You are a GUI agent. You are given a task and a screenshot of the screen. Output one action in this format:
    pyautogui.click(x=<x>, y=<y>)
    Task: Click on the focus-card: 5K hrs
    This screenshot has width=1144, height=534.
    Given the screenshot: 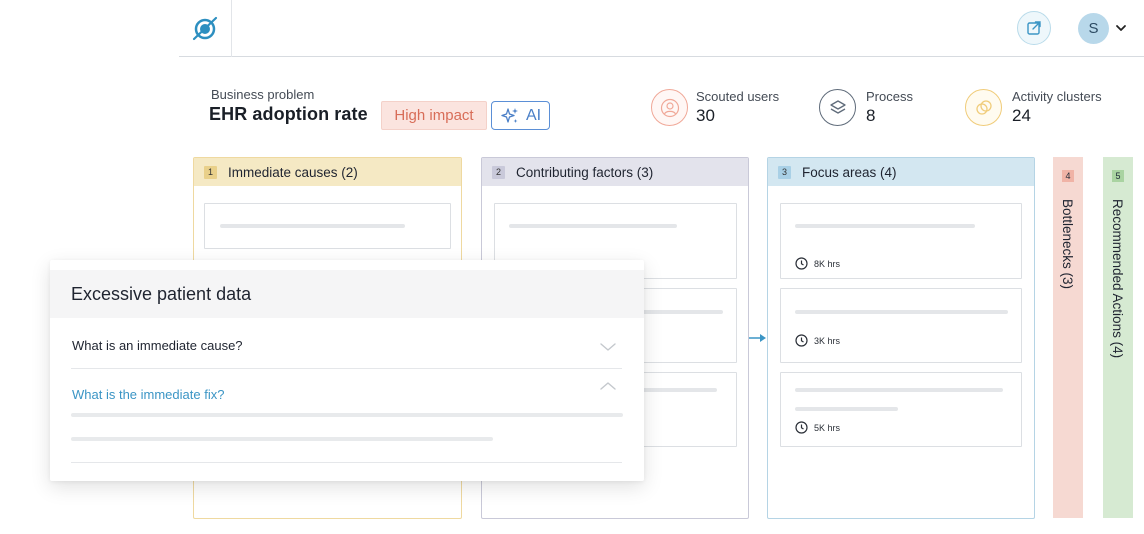 What is the action you would take?
    pyautogui.click(x=901, y=409)
    